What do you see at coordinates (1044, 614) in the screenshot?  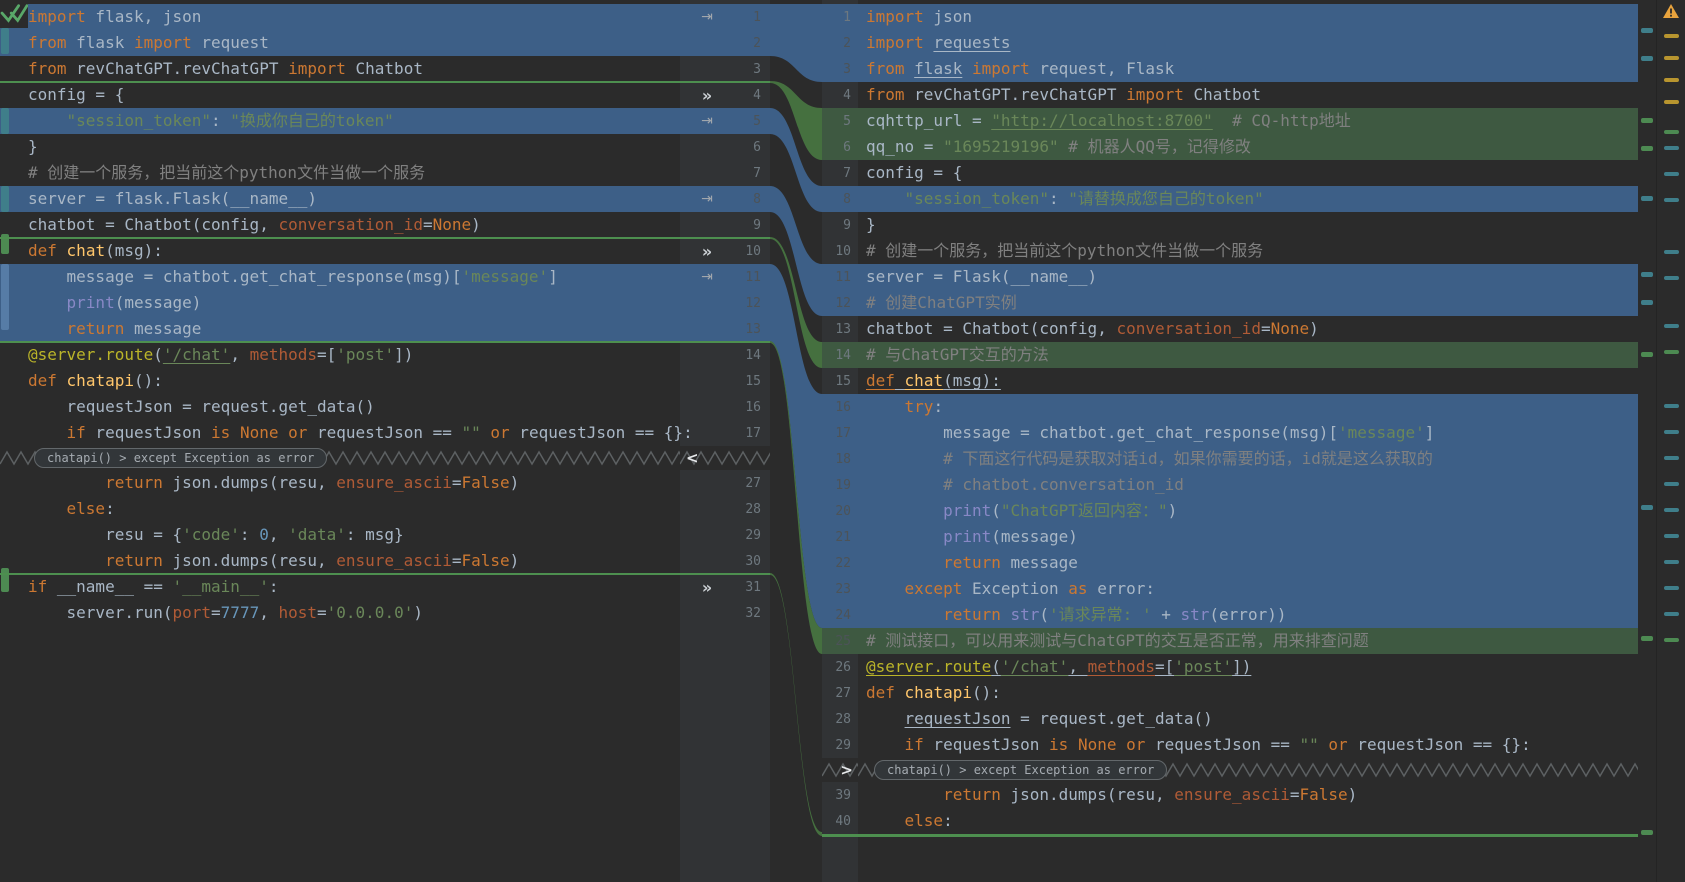 I see `code-token: (` at bounding box center [1044, 614].